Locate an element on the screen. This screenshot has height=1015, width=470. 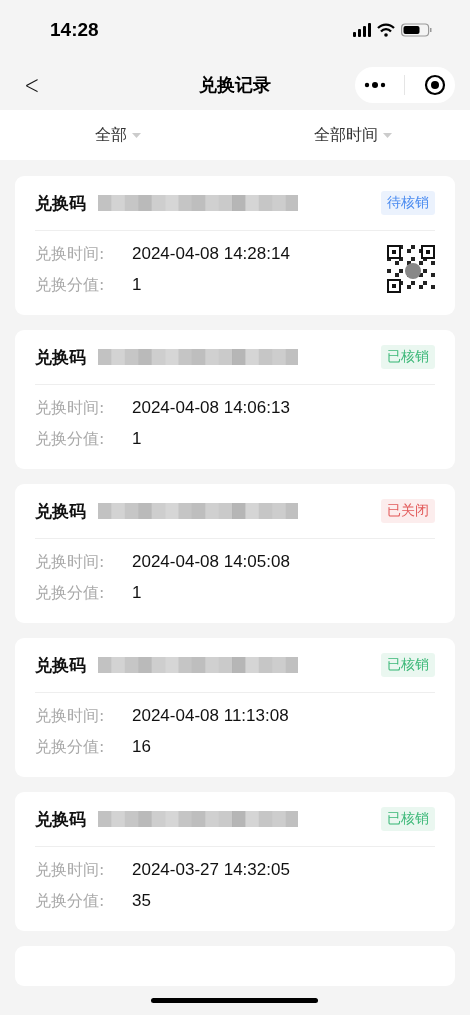
more-icon is located at coordinates (375, 85).